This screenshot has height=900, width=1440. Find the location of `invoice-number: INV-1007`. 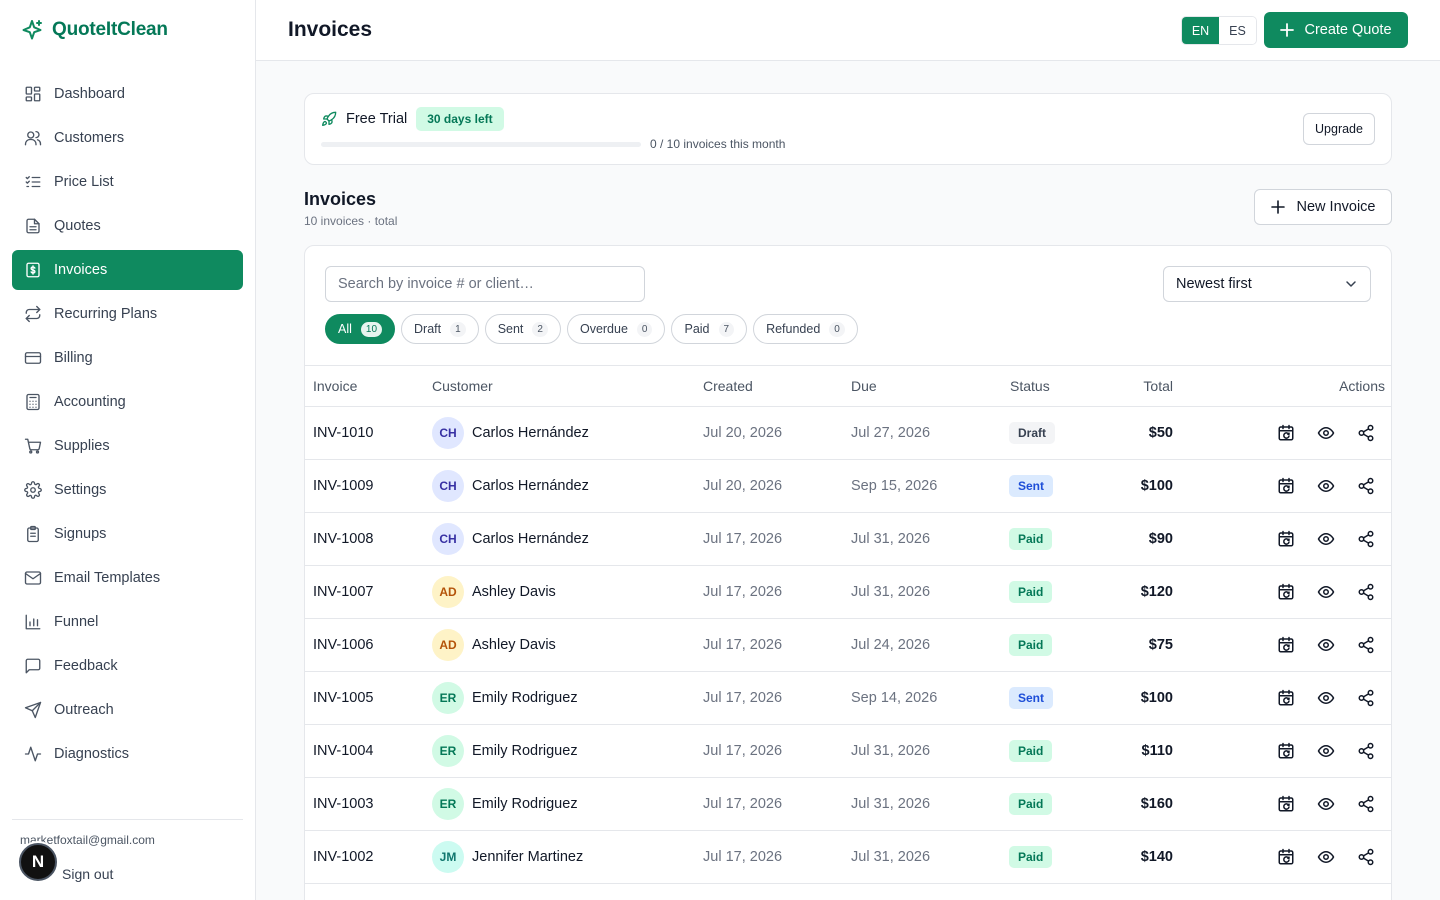

invoice-number: INV-1007 is located at coordinates (343, 592).